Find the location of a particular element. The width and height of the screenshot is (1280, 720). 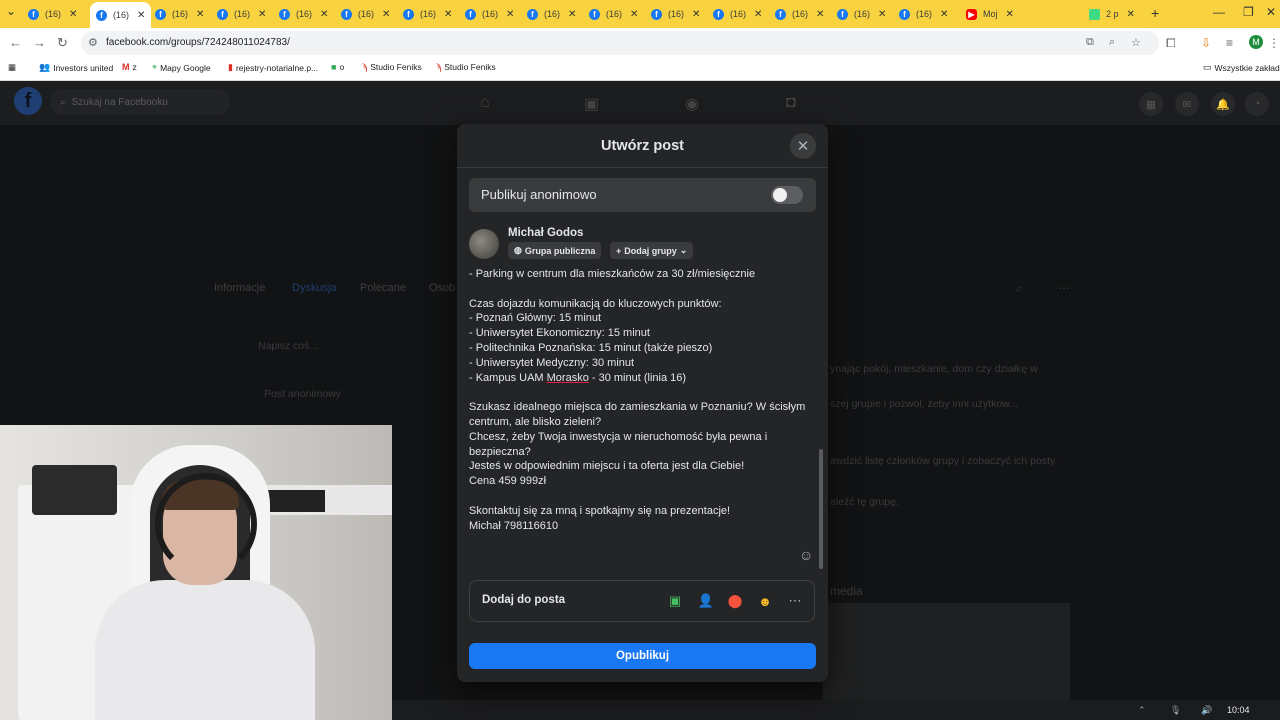

media-controls-icon: ≡ is located at coordinates (1229, 43).